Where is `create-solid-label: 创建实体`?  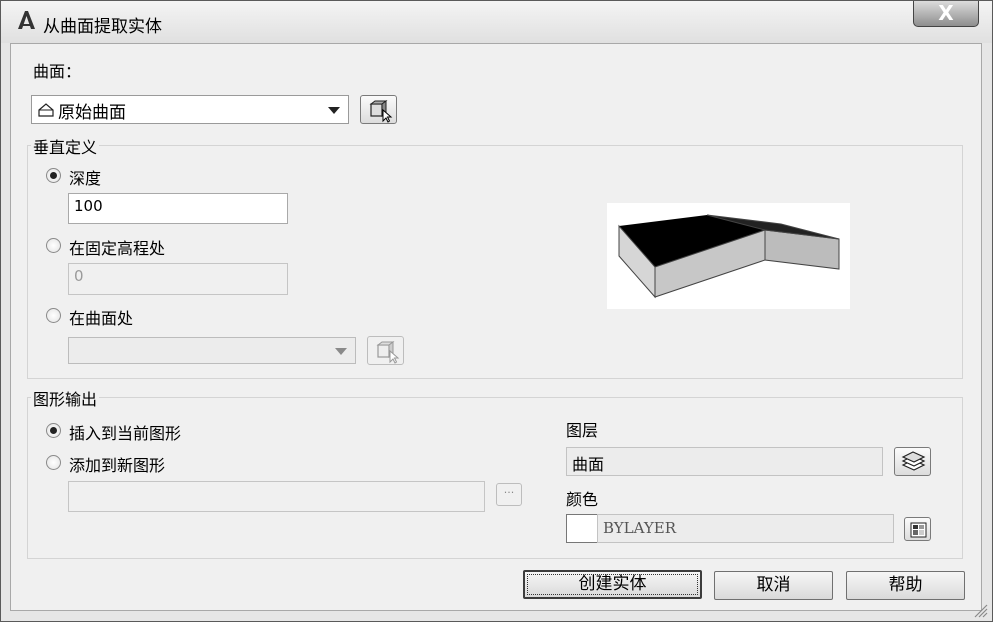 create-solid-label: 创建实体 is located at coordinates (612, 584).